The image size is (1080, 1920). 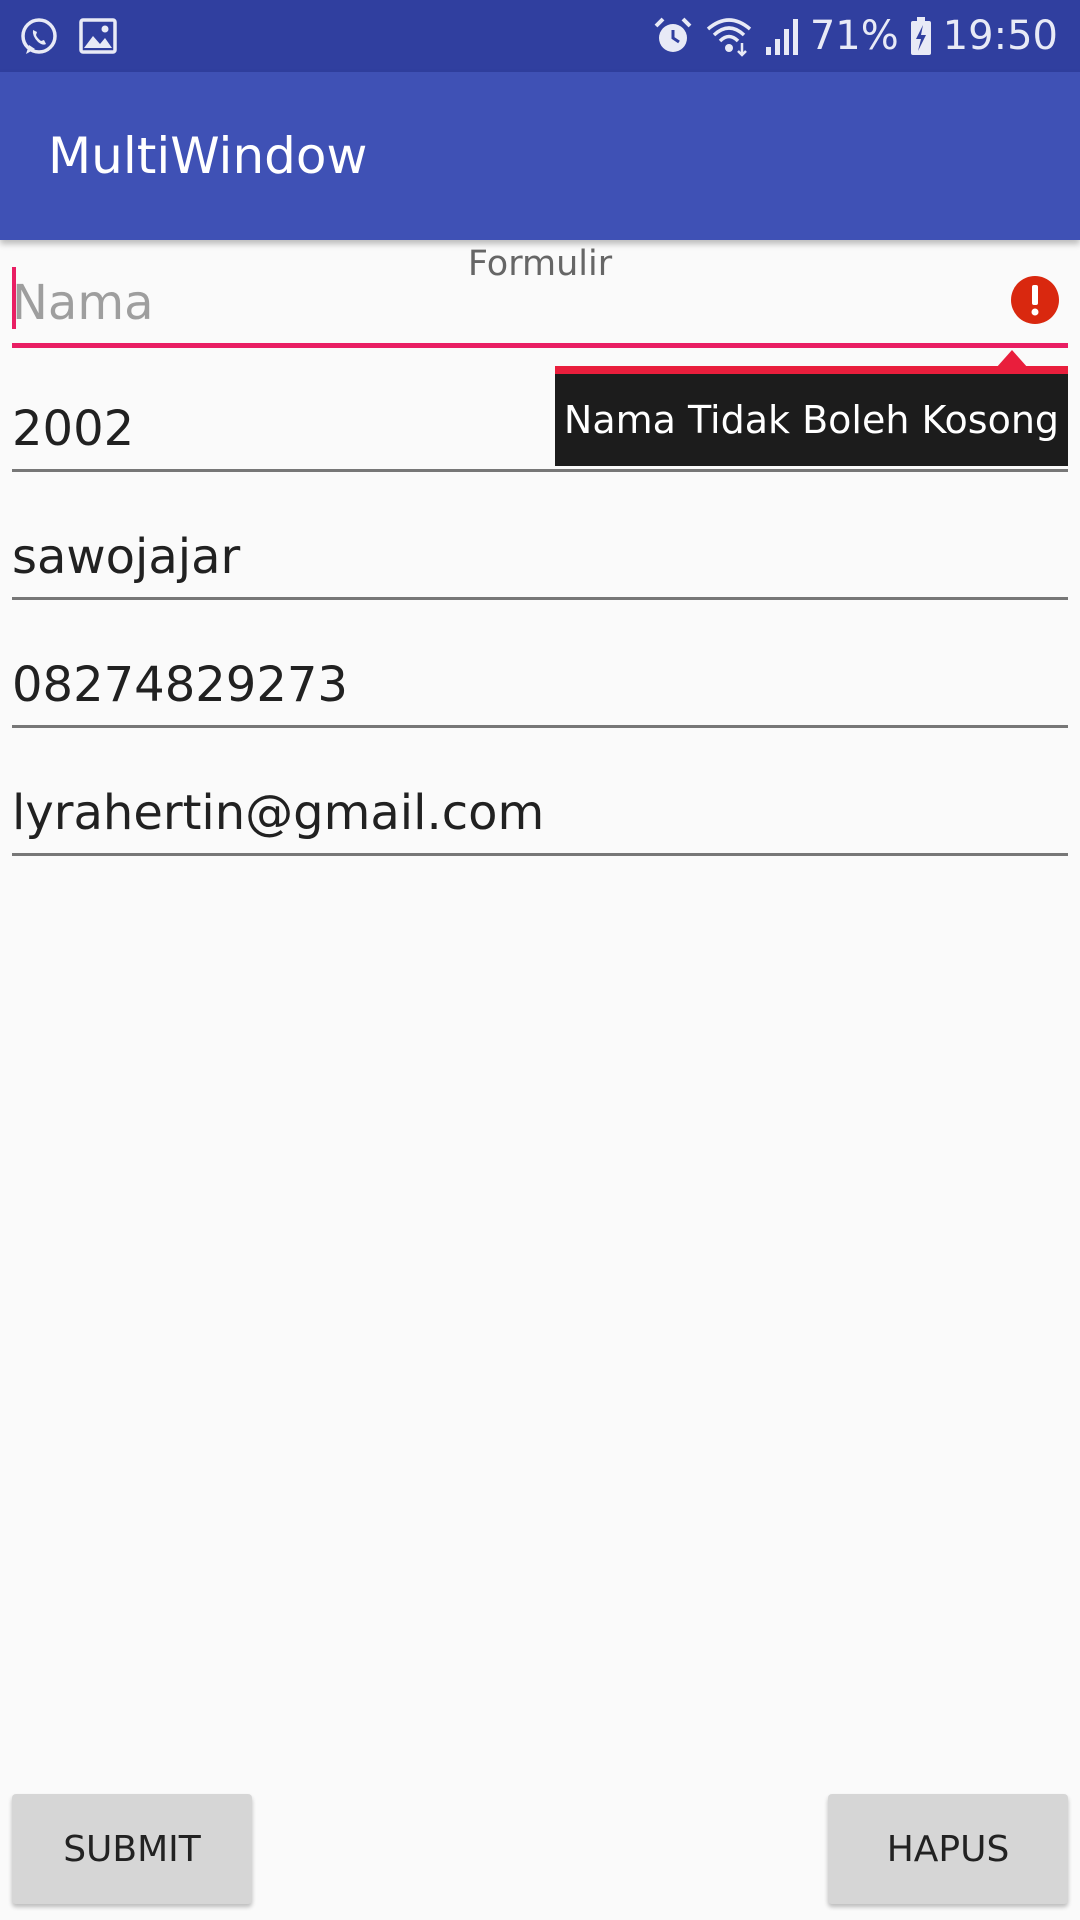 I want to click on alarm-icon, so click(x=673, y=36).